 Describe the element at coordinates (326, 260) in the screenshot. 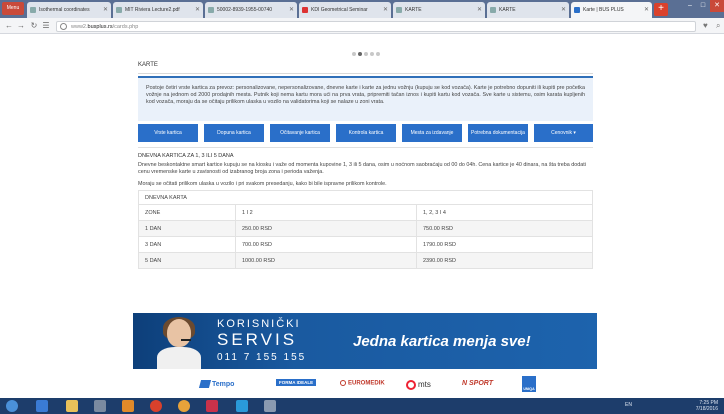

I see `table-cell: 1000.00 RSD` at that location.